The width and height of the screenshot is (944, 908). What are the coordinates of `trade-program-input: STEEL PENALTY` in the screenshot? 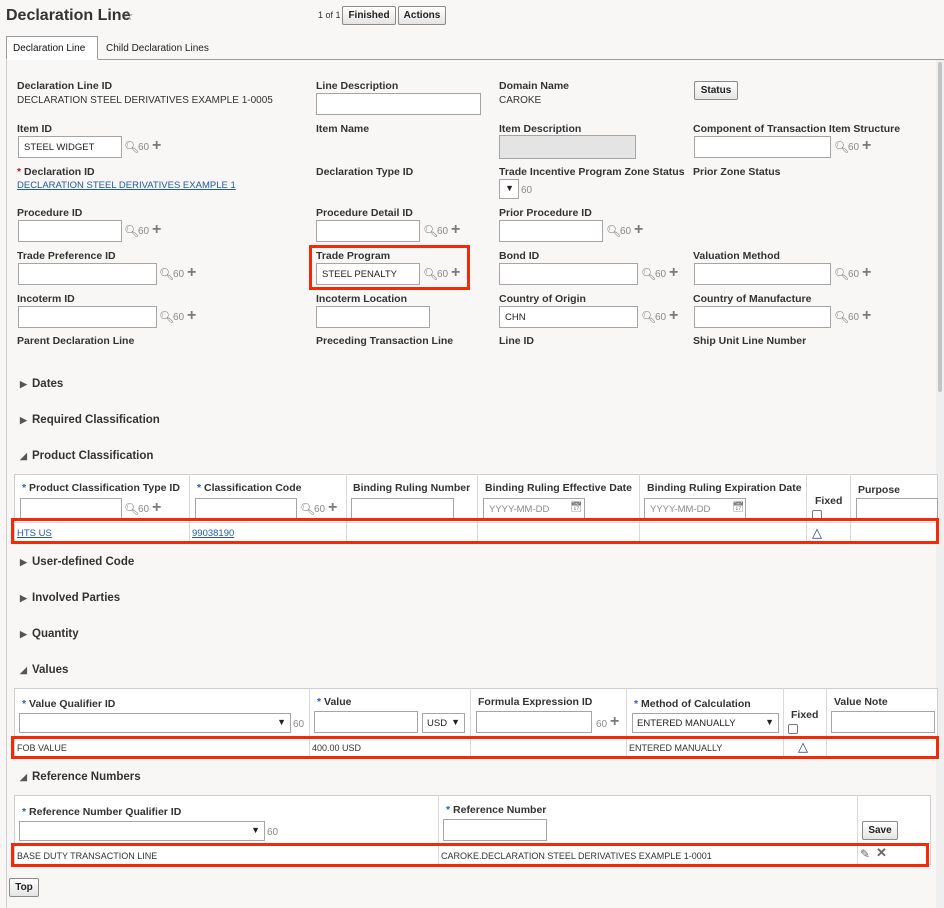 It's located at (368, 274).